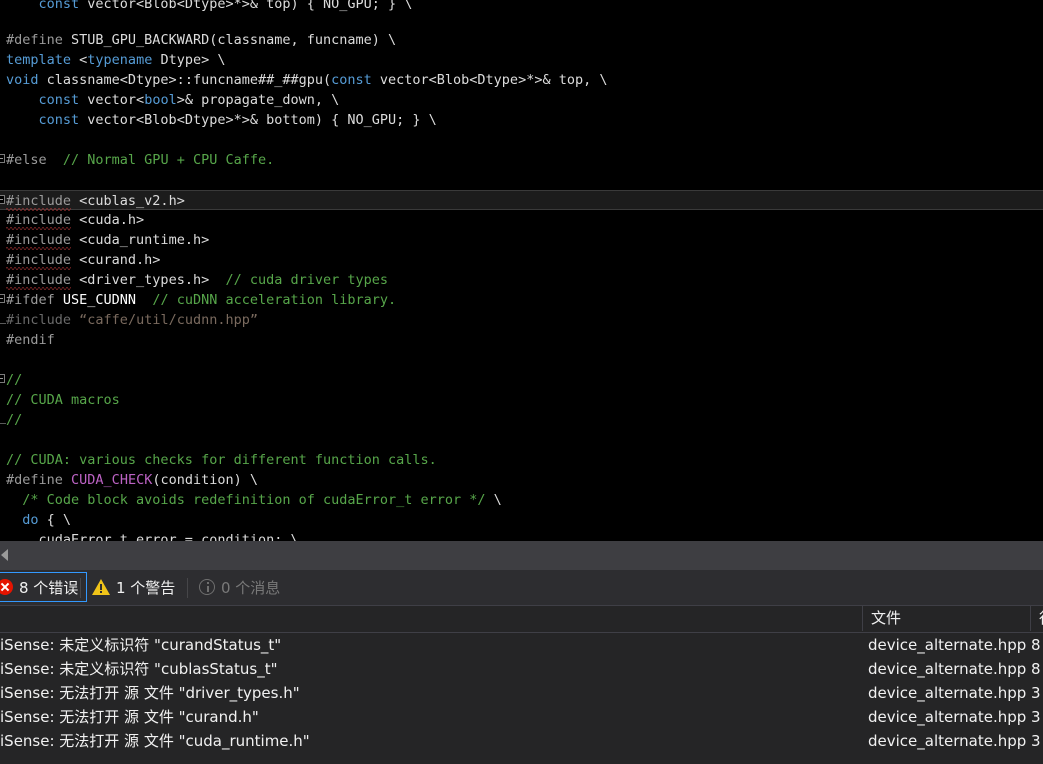  Describe the element at coordinates (521, 60) in the screenshot. I see `code-line: template <typename Dtype> \` at that location.